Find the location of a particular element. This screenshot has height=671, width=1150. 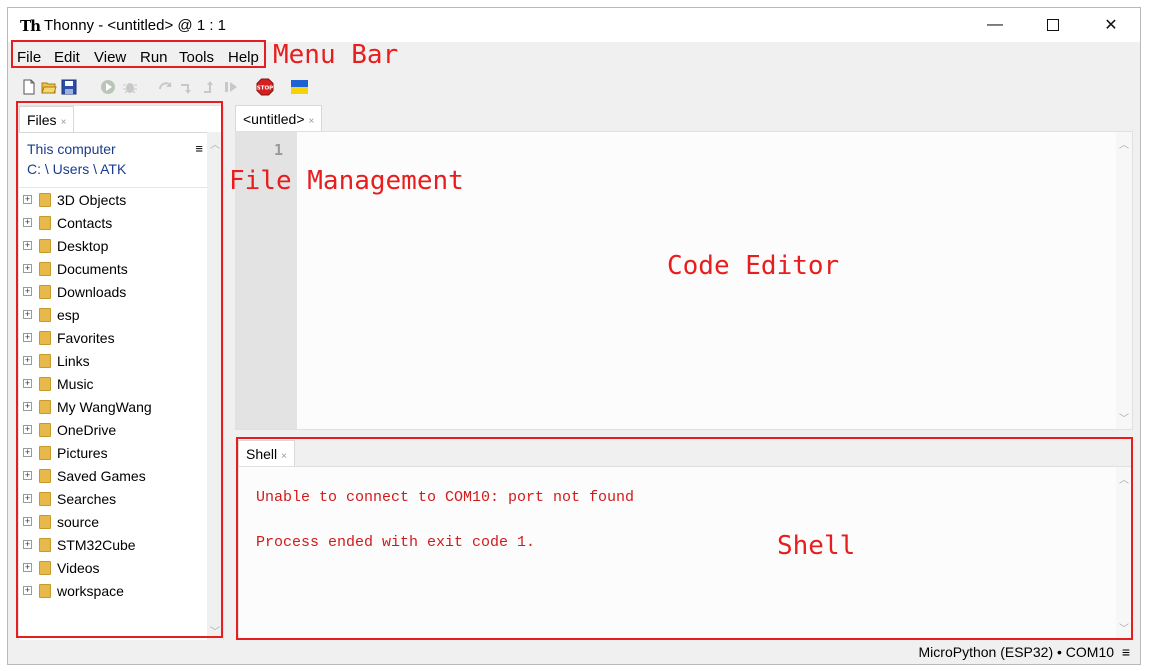

tab-untitled-label: <untitled> is located at coordinates (274, 119).